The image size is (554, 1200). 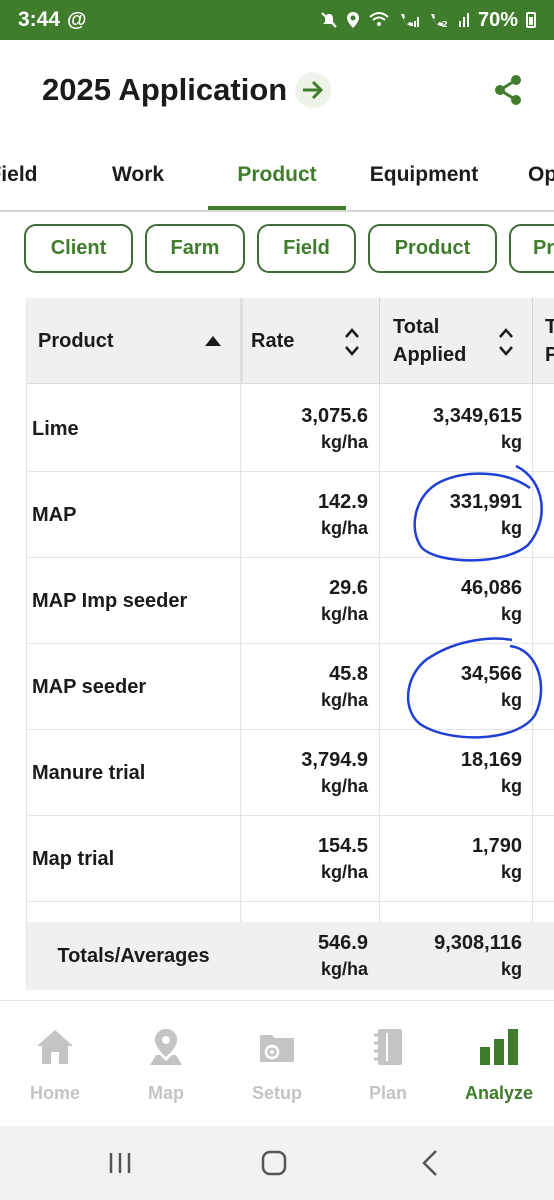 I want to click on signal-2-icon, so click(x=463, y=20).